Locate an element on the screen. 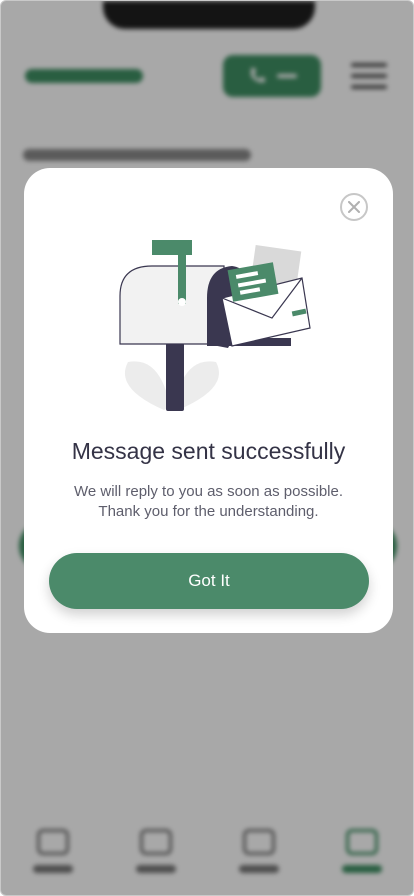 Image resolution: width=414 pixels, height=896 pixels. modal-message-line-2: Thank you for the understanding. is located at coordinates (208, 511).